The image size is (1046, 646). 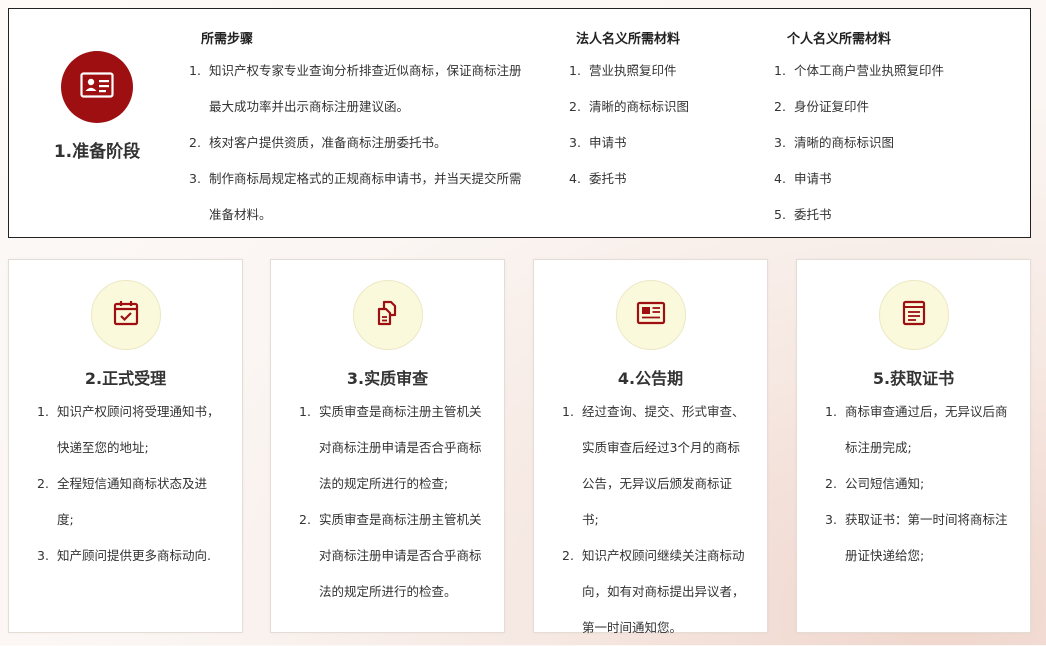 What do you see at coordinates (129, 430) in the screenshot?
I see `list-item: 1. 知识产权顾问将受理通知书， 快递至您的地址;` at bounding box center [129, 430].